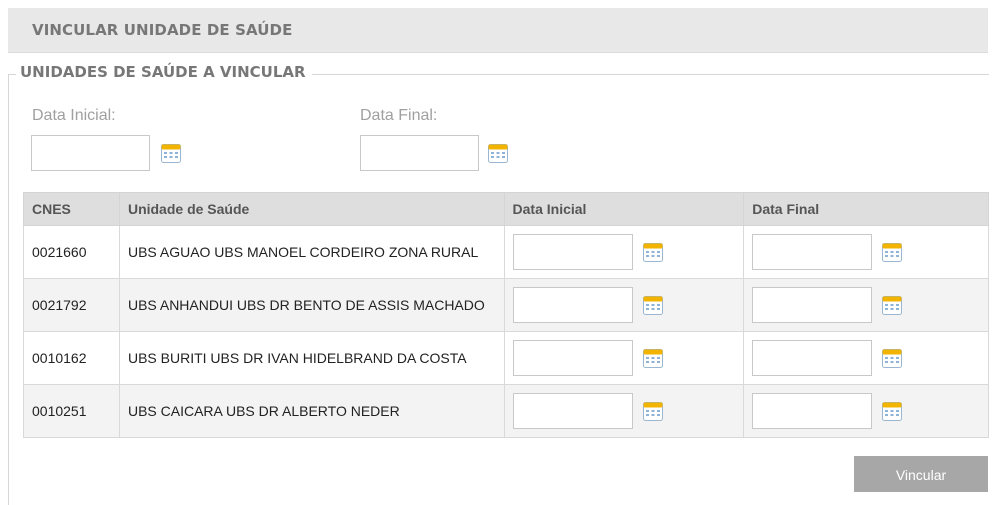  Describe the element at coordinates (419, 153) in the screenshot. I see `end-date-input` at that location.